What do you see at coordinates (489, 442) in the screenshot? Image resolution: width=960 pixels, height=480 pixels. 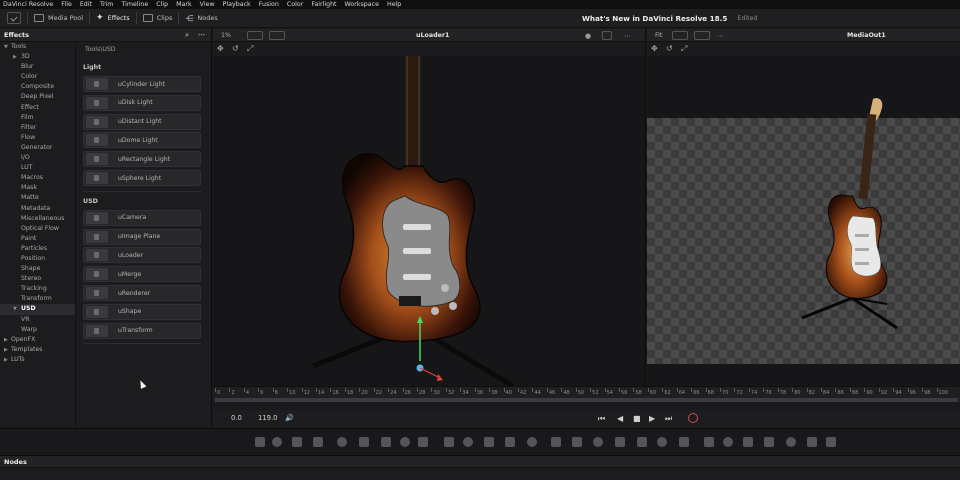 I see `transform-icon` at bounding box center [489, 442].